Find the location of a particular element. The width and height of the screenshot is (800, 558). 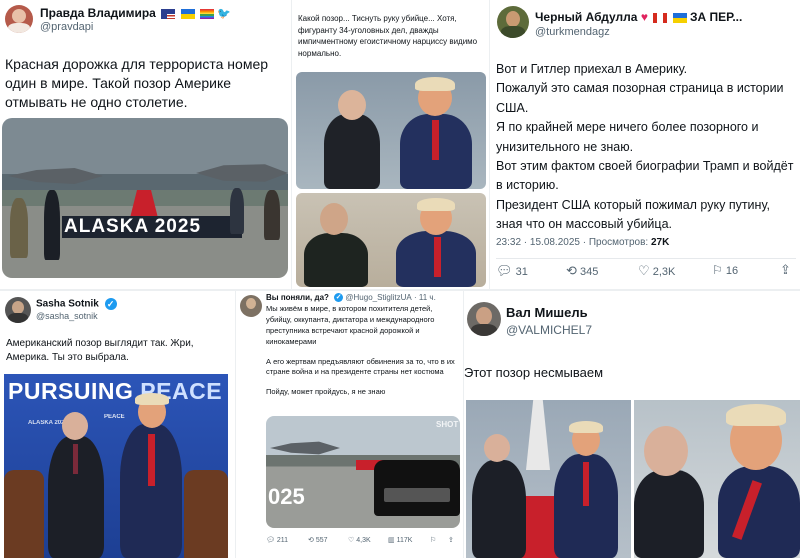

photo-handshake is located at coordinates (548, 479).